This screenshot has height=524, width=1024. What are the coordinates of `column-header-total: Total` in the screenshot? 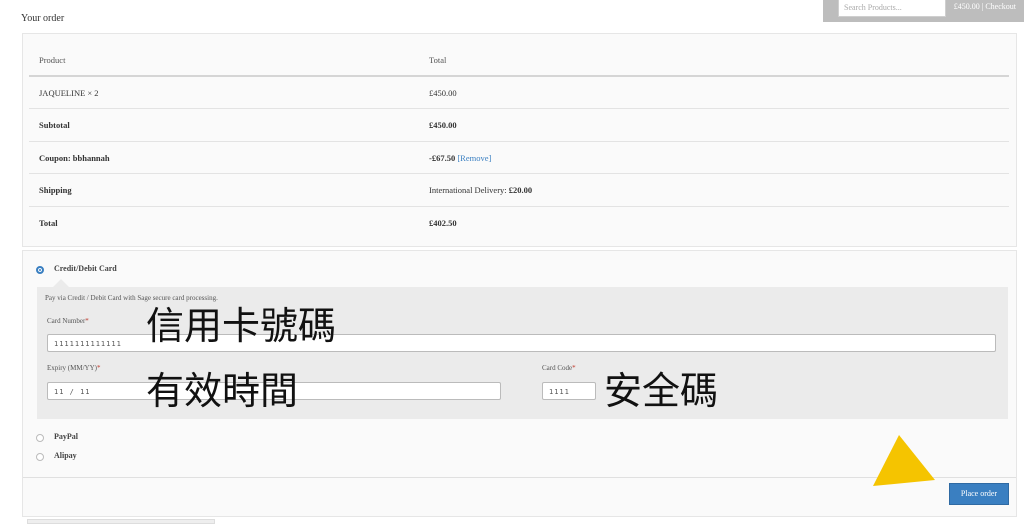 It's located at (438, 60).